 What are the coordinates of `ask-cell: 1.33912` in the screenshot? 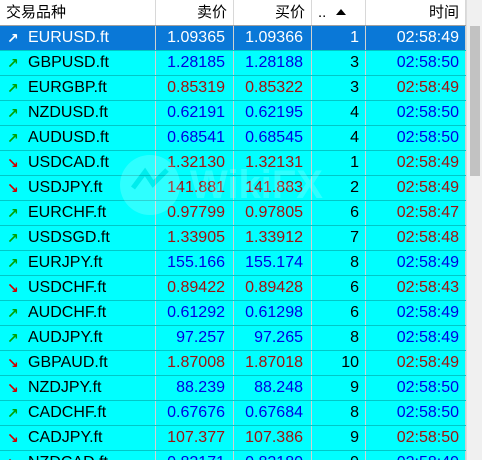 It's located at (273, 238).